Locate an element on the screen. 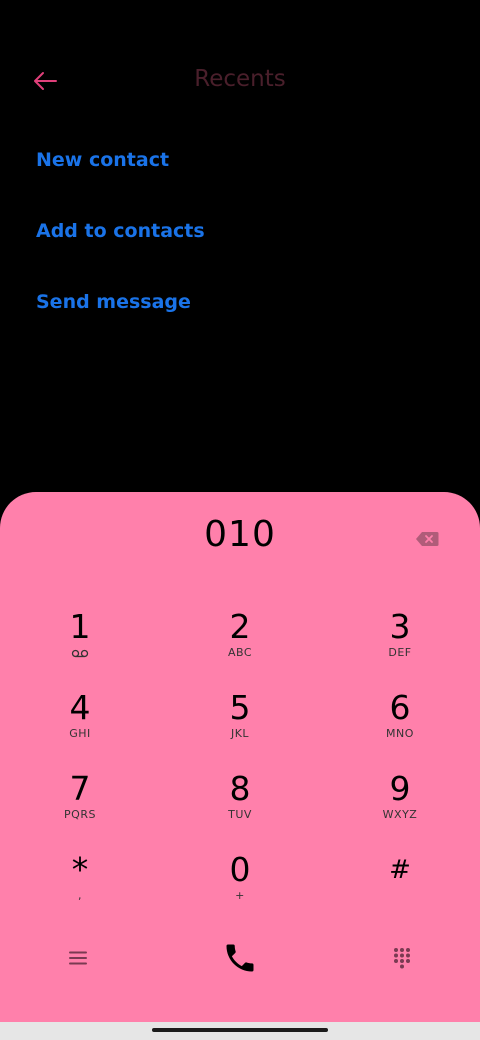 This screenshot has height=1040, width=480. backspace-icon is located at coordinates (427, 539).